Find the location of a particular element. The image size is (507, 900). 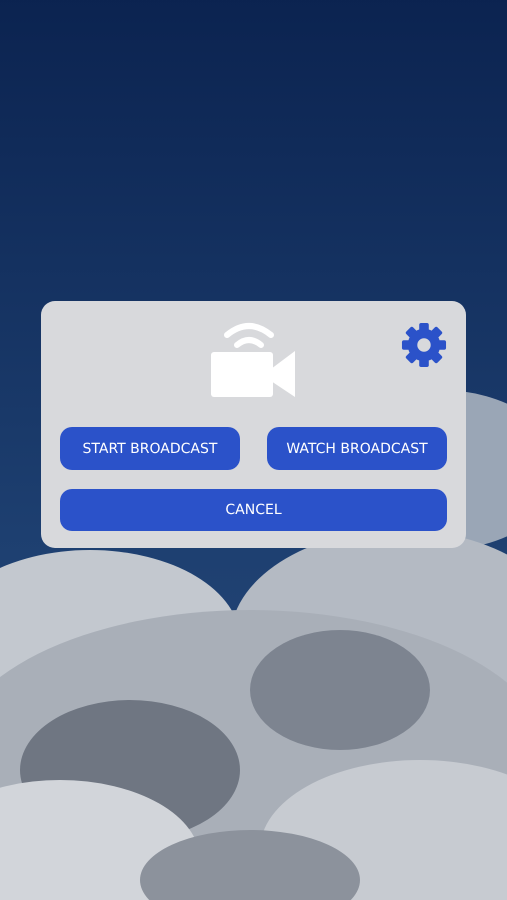

video-camera-icon is located at coordinates (253, 359).